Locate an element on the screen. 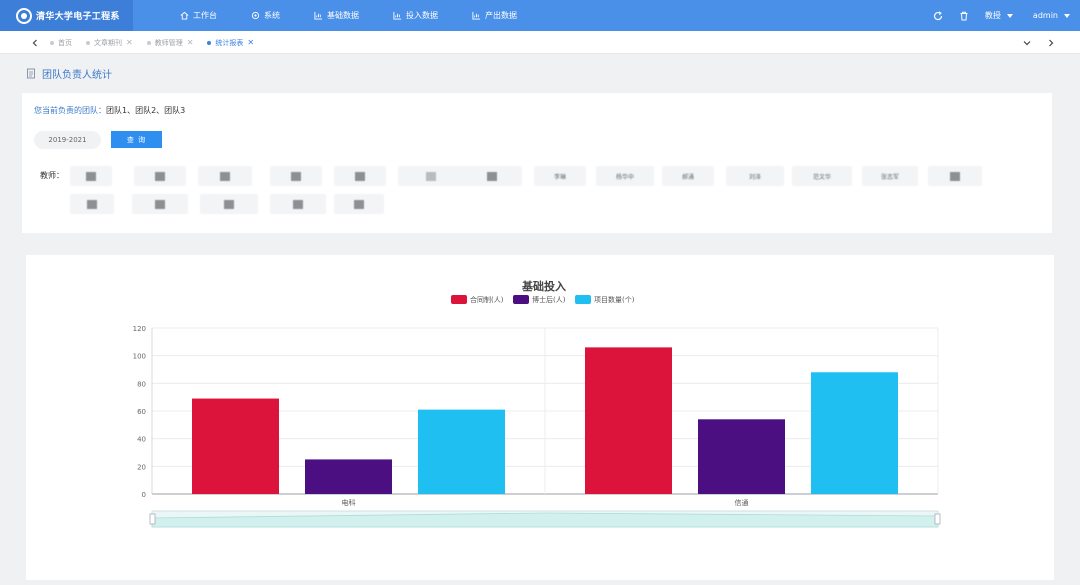 Image resolution: width=1080 pixels, height=585 pixels. legend-label: 项目数量(个) is located at coordinates (614, 299).